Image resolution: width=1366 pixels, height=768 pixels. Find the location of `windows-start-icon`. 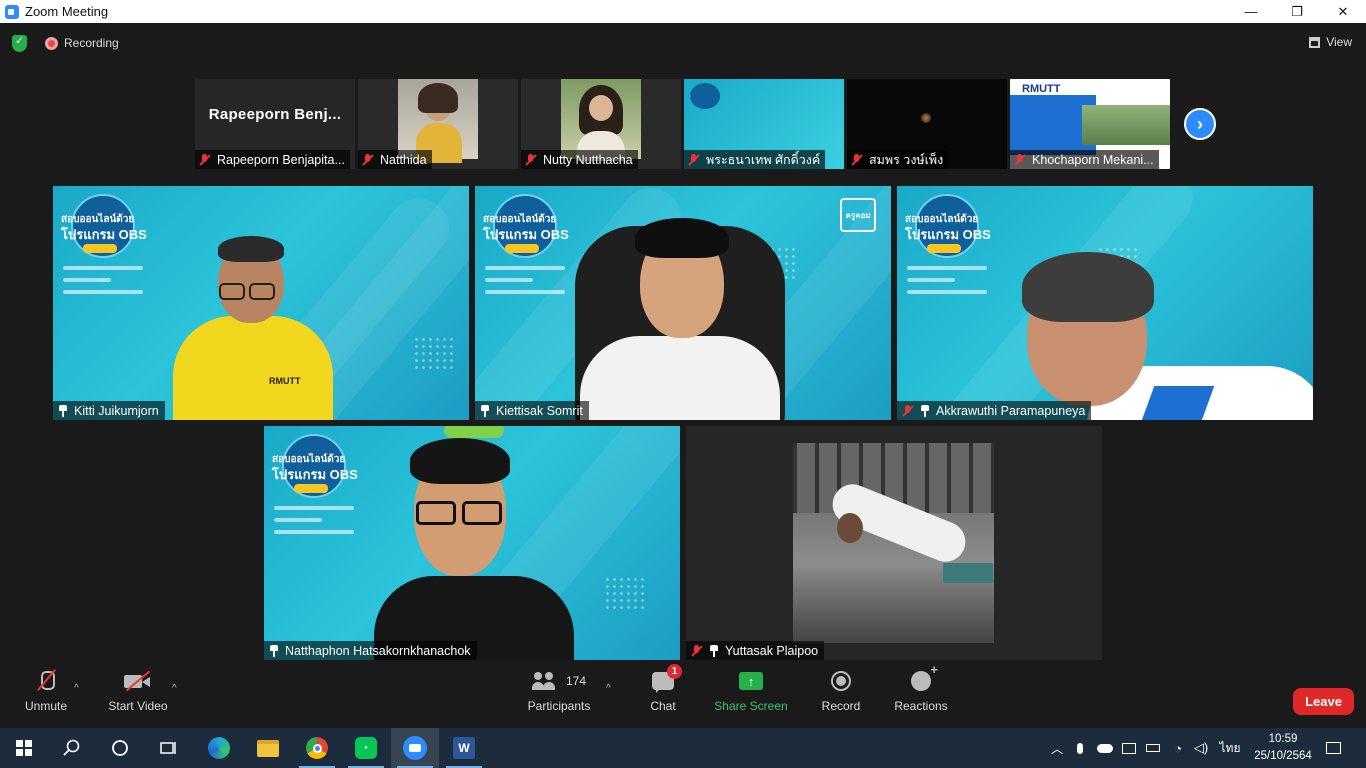

windows-start-icon is located at coordinates (24, 748).